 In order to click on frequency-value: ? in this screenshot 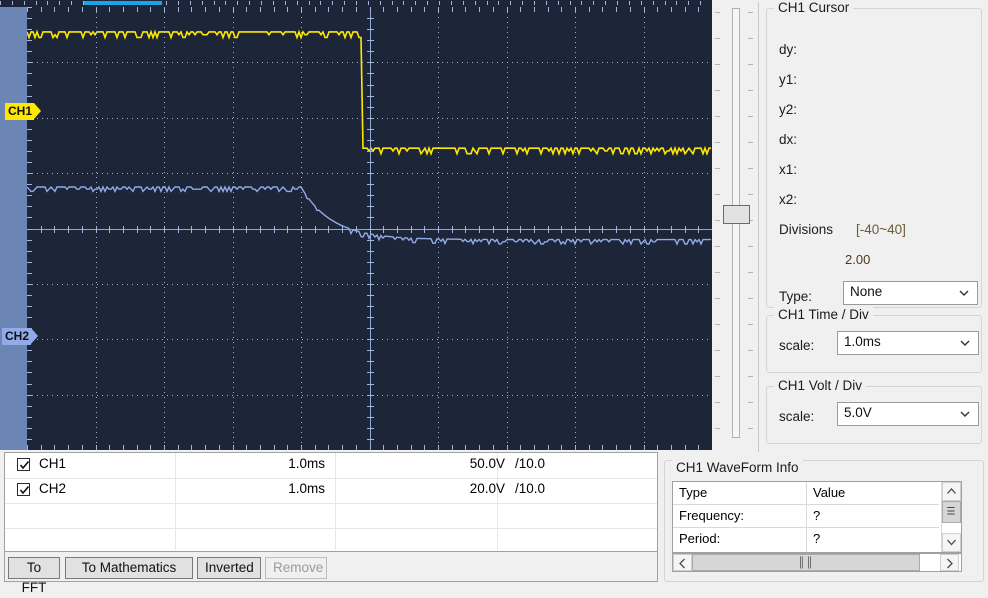, I will do `click(817, 515)`.